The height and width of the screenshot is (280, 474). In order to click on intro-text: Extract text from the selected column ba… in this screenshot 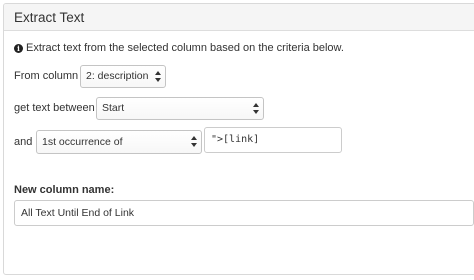, I will do `click(185, 48)`.